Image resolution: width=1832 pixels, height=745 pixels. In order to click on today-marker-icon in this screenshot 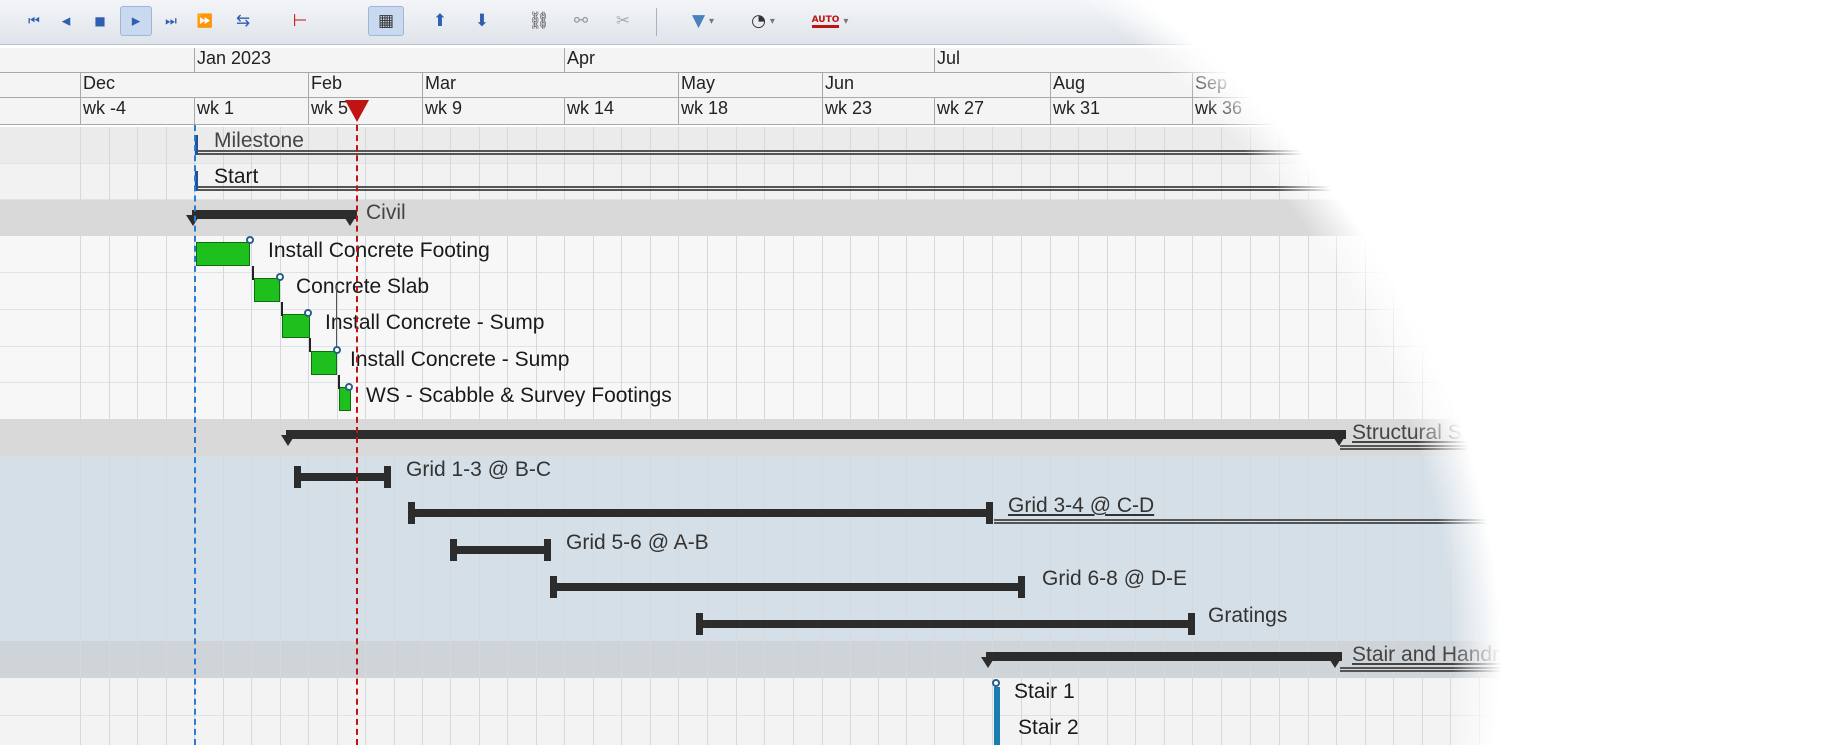, I will do `click(357, 111)`.